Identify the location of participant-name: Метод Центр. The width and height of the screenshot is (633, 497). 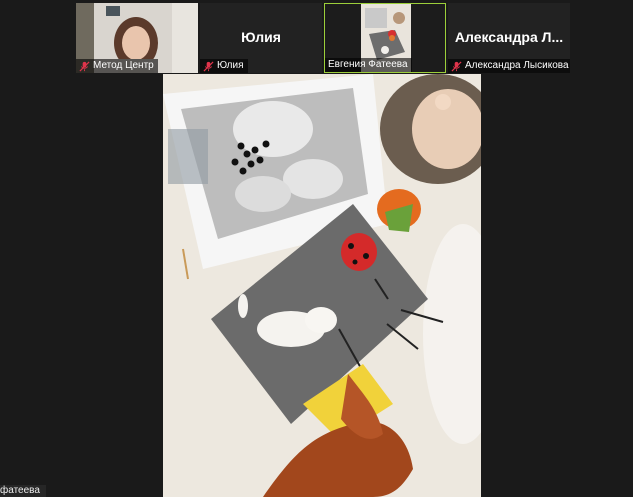
(123, 65).